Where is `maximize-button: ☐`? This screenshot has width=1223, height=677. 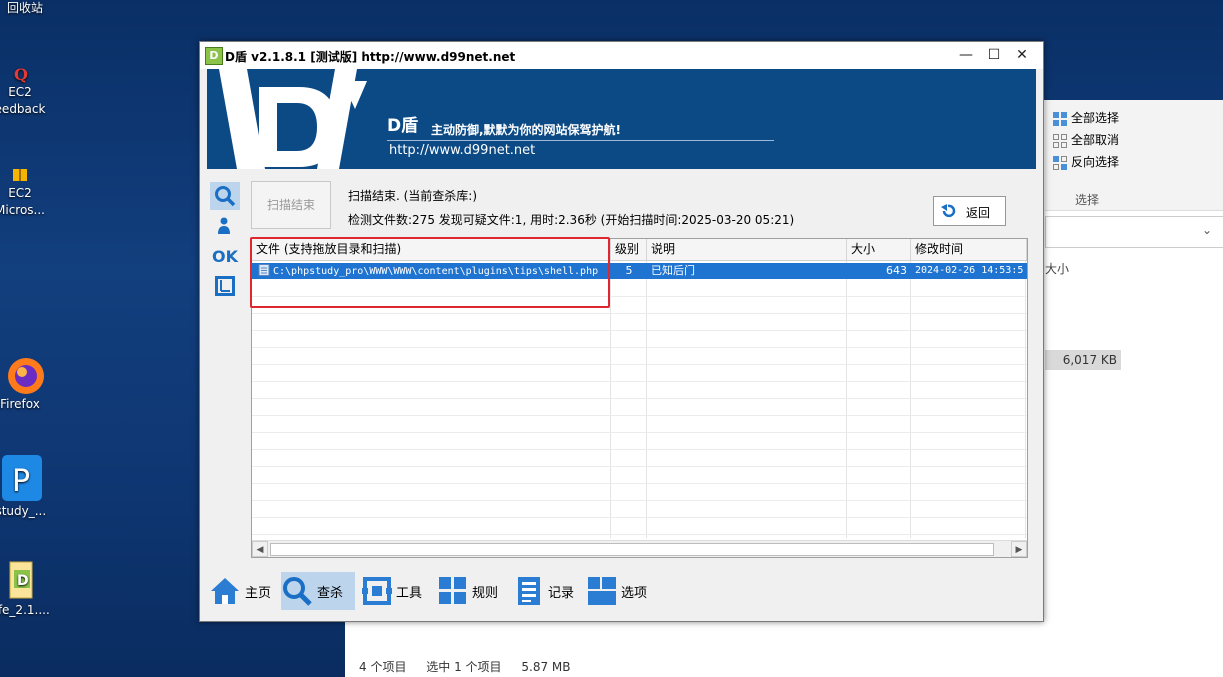 maximize-button: ☐ is located at coordinates (994, 55).